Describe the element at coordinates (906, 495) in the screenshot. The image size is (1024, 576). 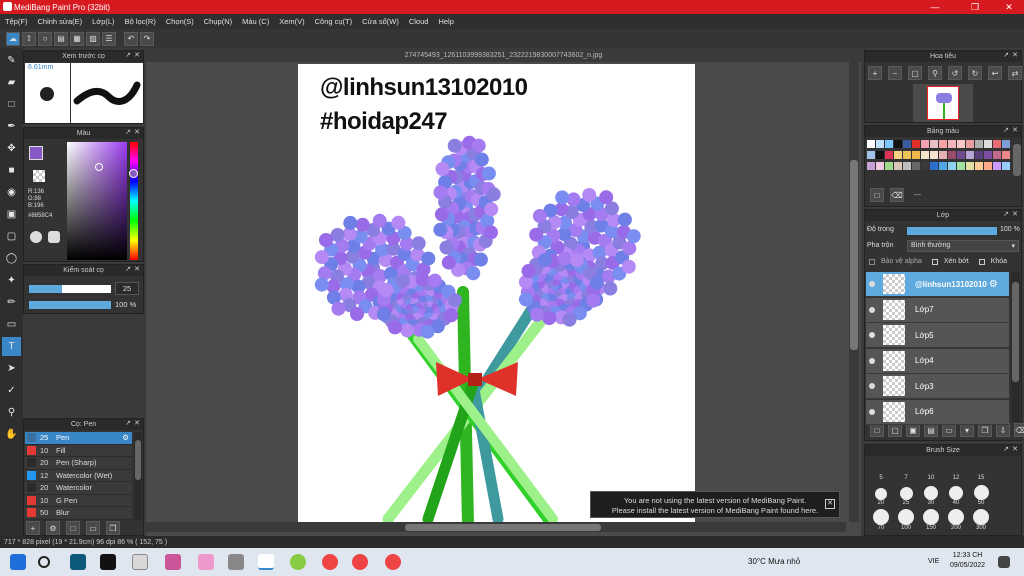
I see `brush-size-preset: 25` at that location.